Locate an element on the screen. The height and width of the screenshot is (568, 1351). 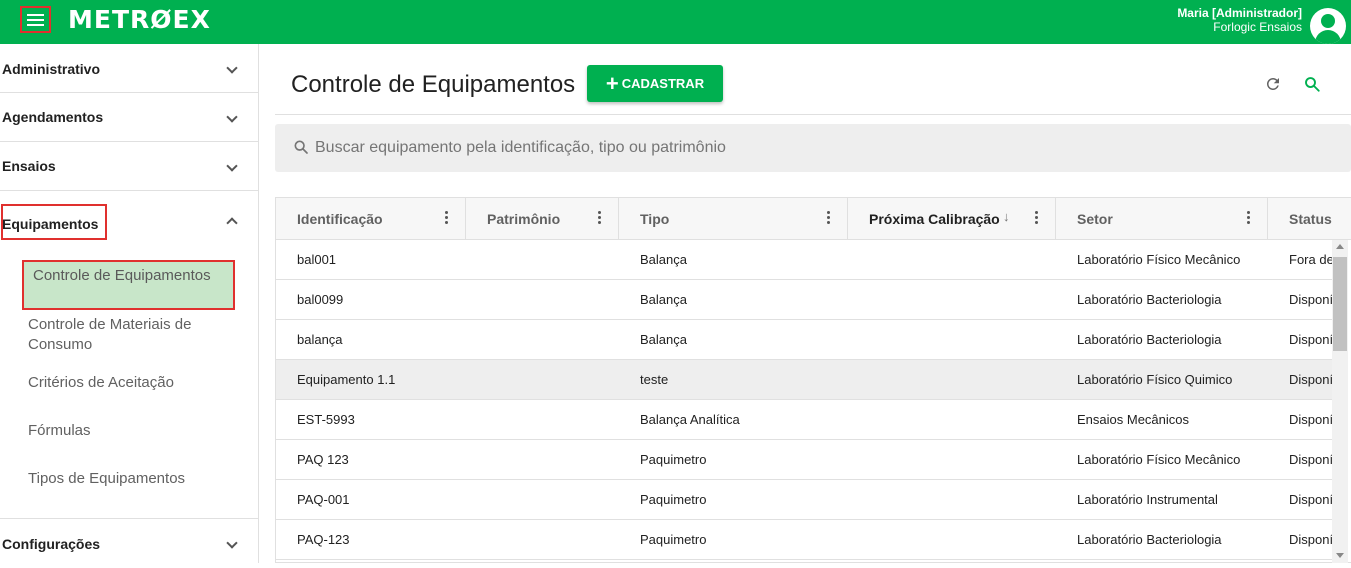
column-header-tipo: Tipo is located at coordinates (733, 219).